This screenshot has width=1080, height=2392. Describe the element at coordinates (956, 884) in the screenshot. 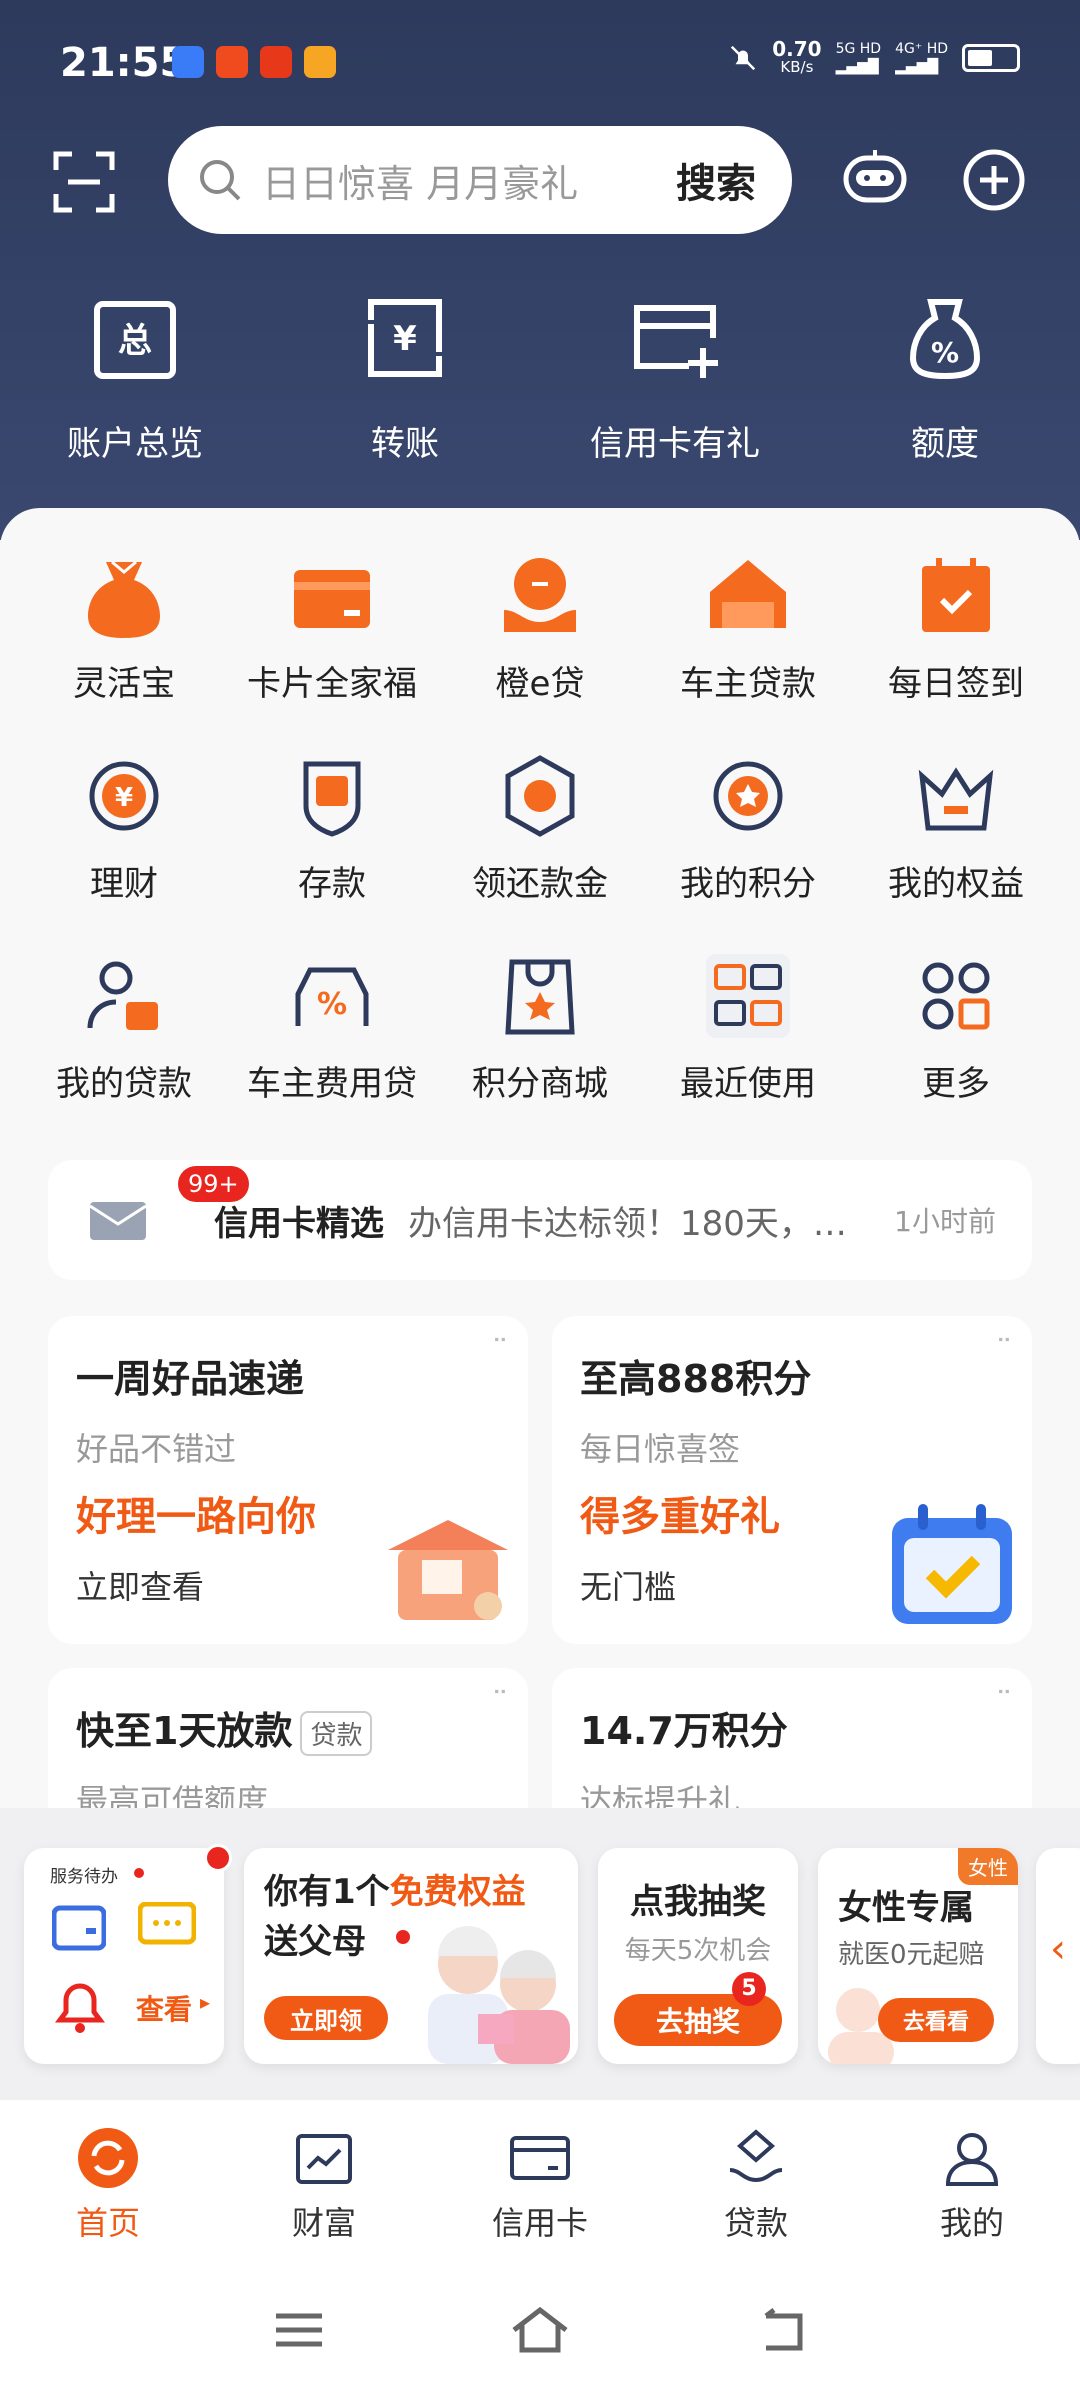

I see `grid-label: 我的权益` at that location.